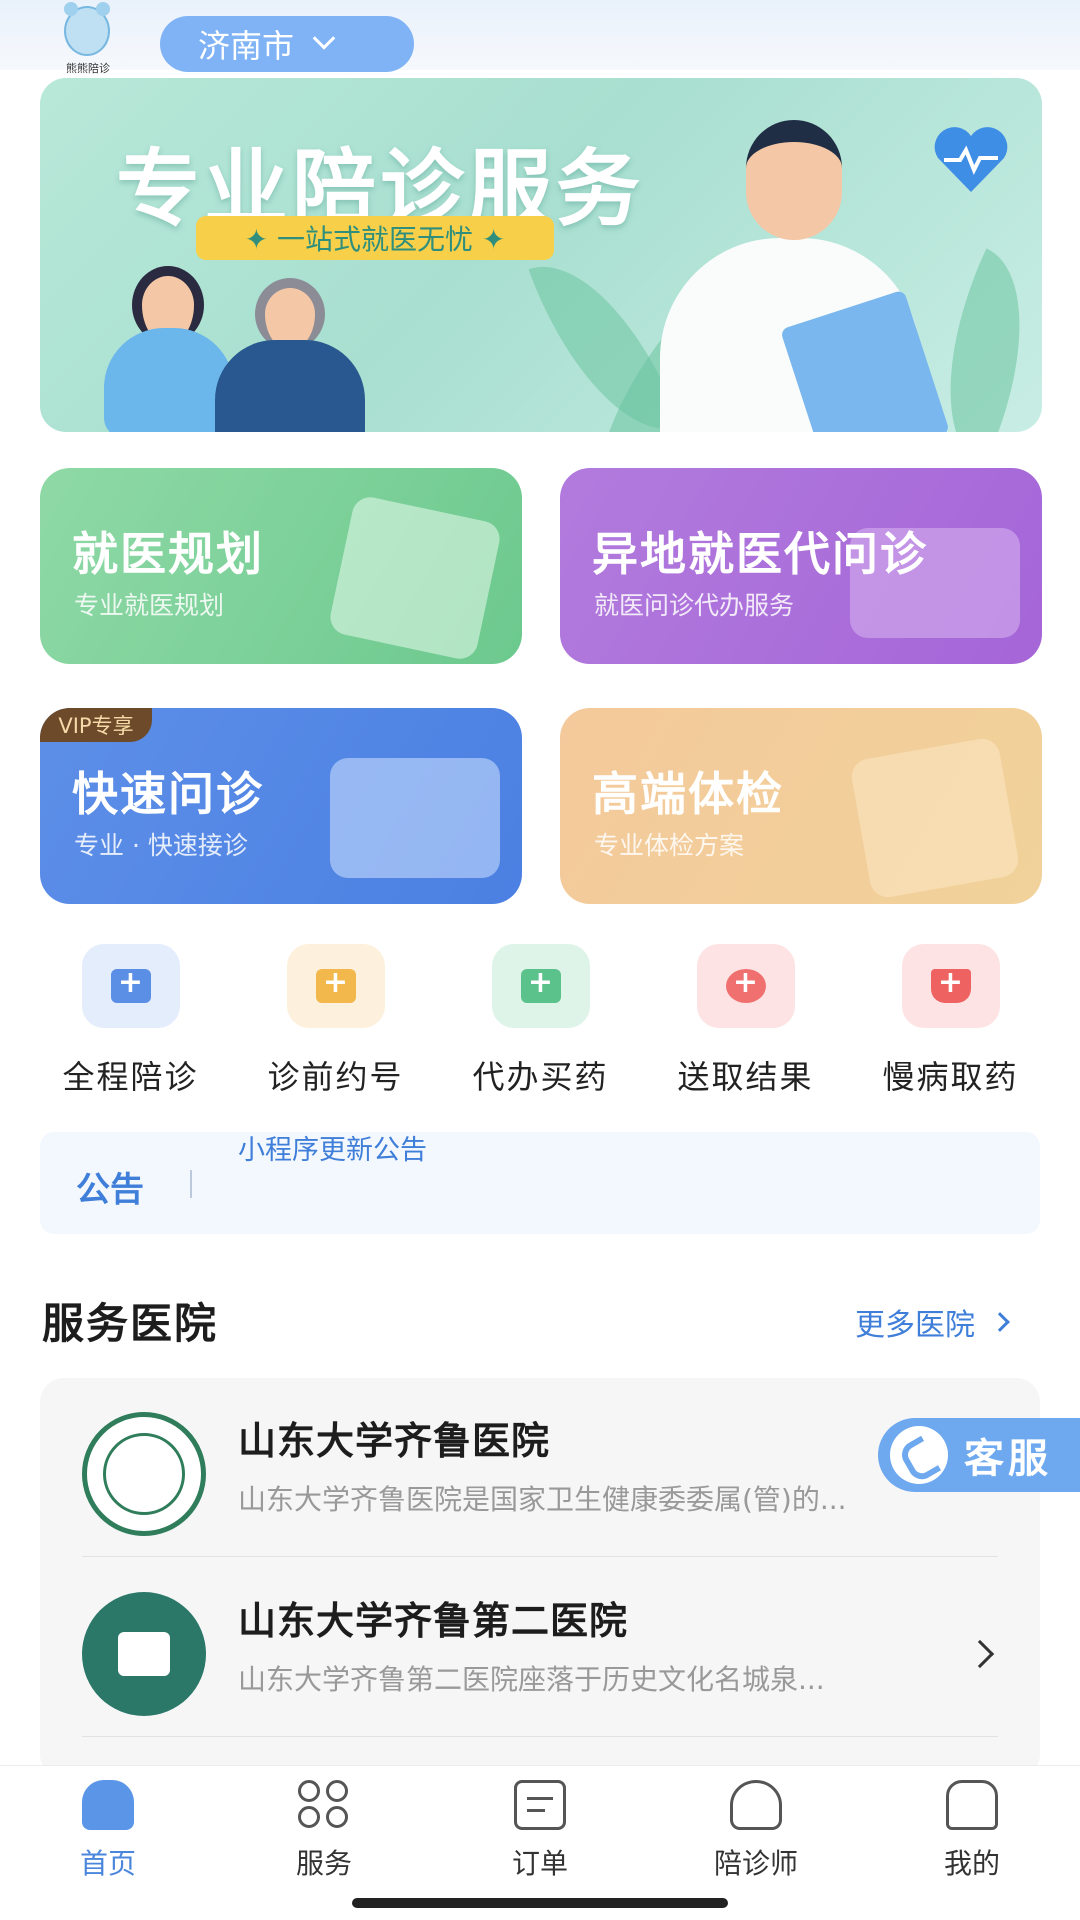  I want to click on tab-services: 服务, so click(324, 1824).